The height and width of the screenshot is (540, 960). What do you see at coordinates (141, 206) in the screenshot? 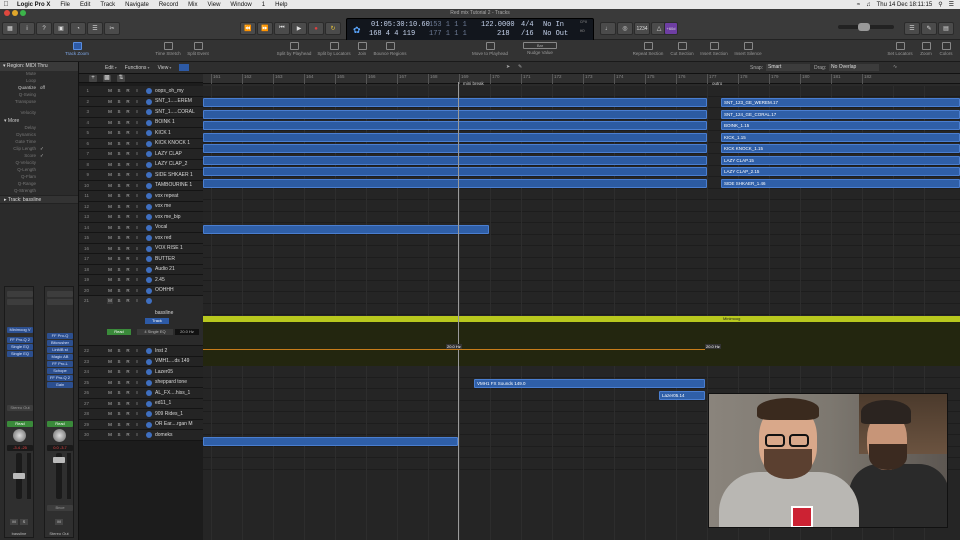
I see `track-header: 12 M S R Ivox me` at bounding box center [141, 206].